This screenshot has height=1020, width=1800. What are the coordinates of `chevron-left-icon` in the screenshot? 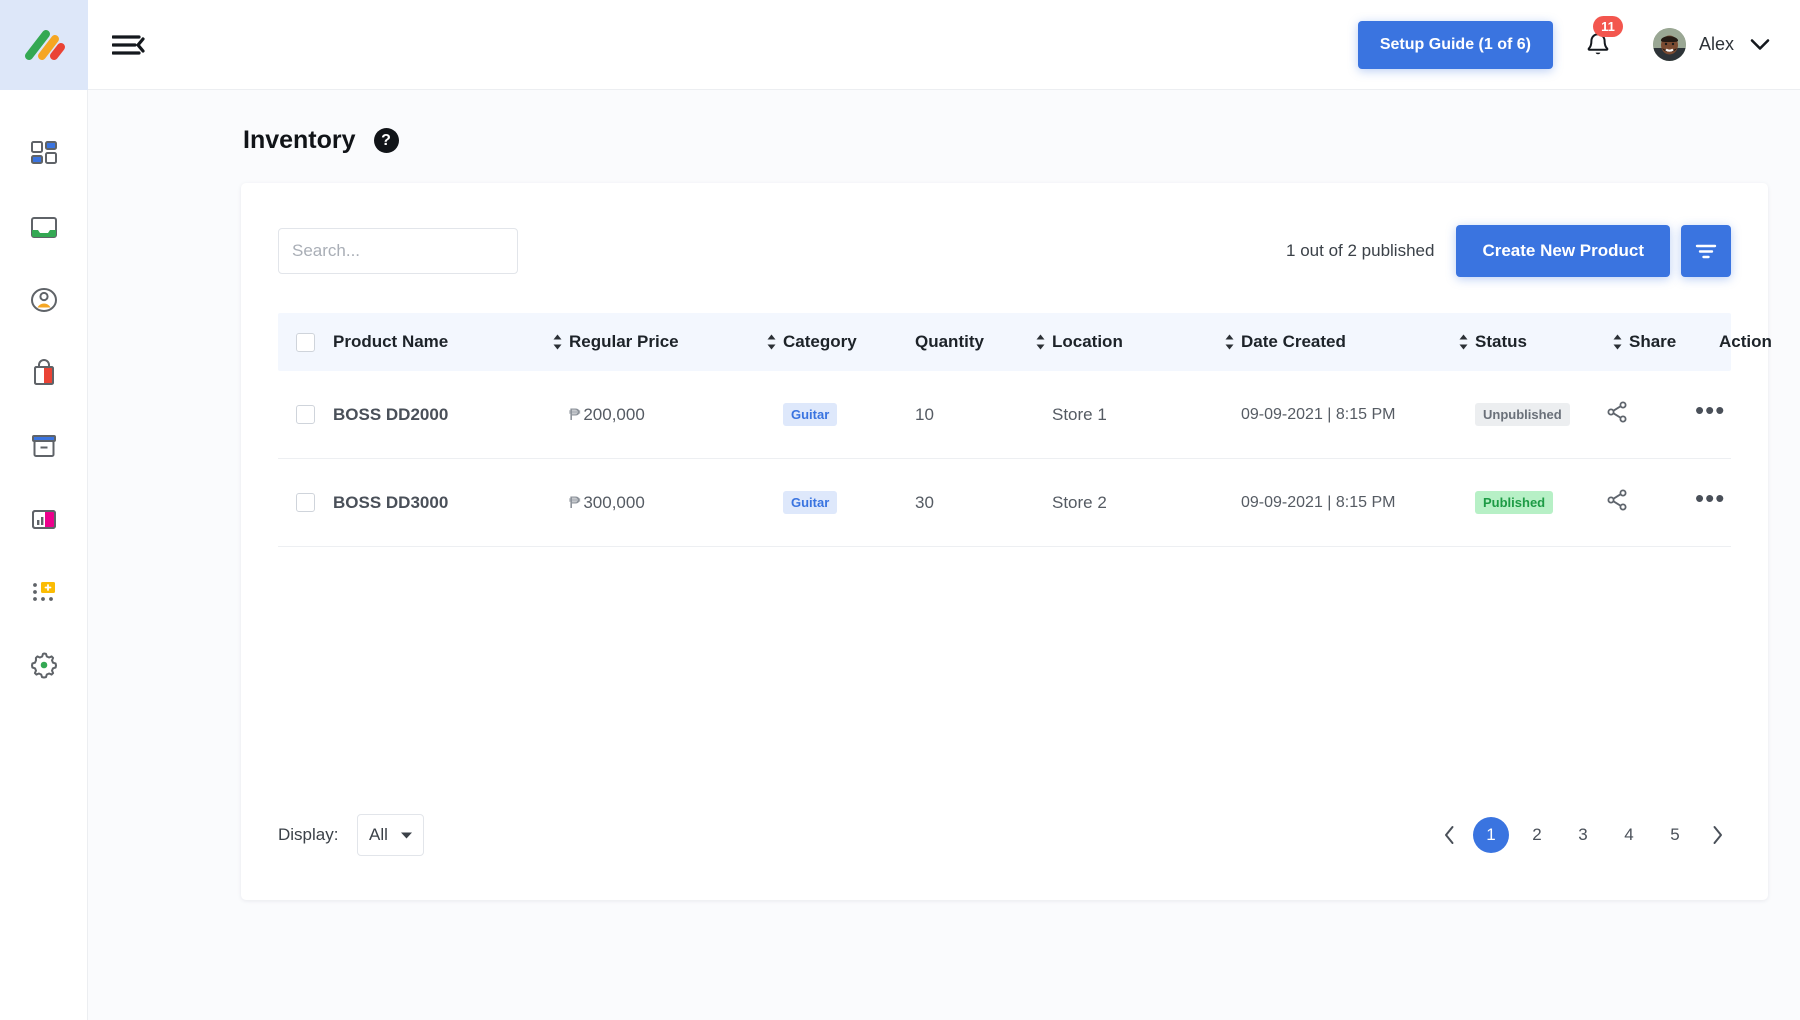 It's located at (1448, 835).